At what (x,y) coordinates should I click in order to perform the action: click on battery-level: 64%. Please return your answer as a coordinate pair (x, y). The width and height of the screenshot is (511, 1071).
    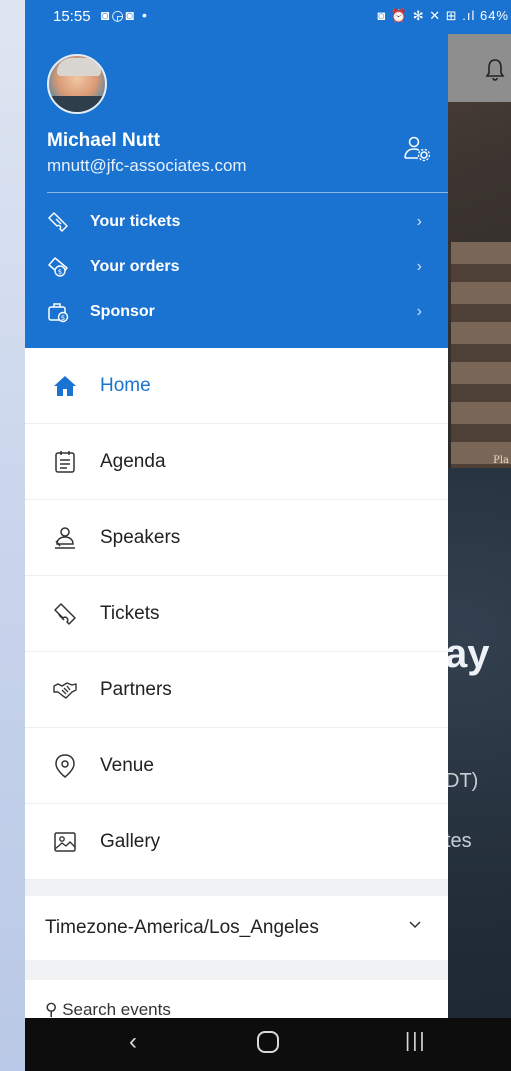
    Looking at the image, I should click on (494, 15).